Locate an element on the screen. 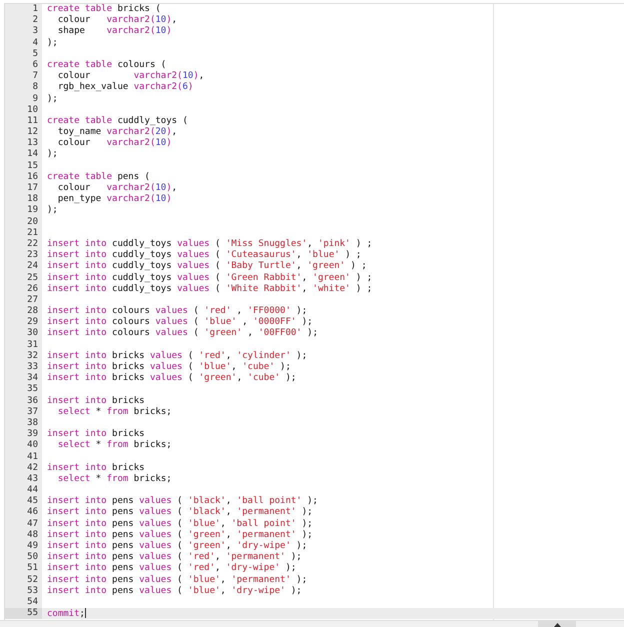  code-line: insert into colours values ( 'green' , '00FF00' ); is located at coordinates (182, 334).